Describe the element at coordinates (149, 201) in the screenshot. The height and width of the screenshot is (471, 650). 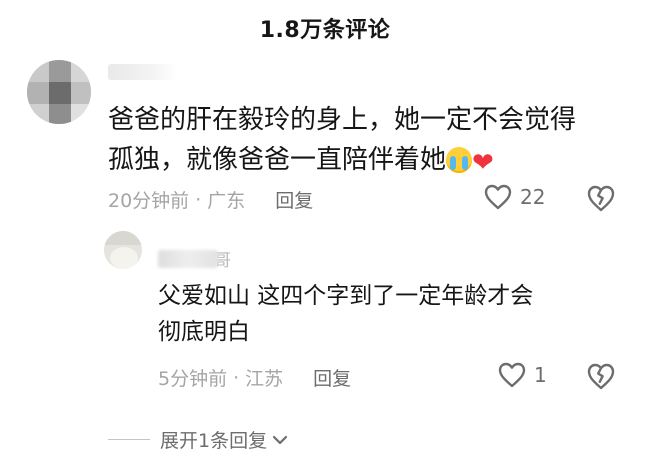
I see `comment-time: 20分钟前` at that location.